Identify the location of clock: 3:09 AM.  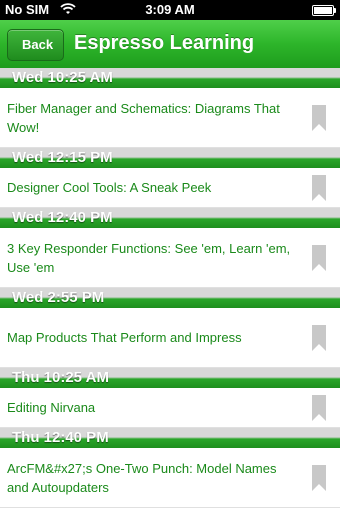
(170, 9).